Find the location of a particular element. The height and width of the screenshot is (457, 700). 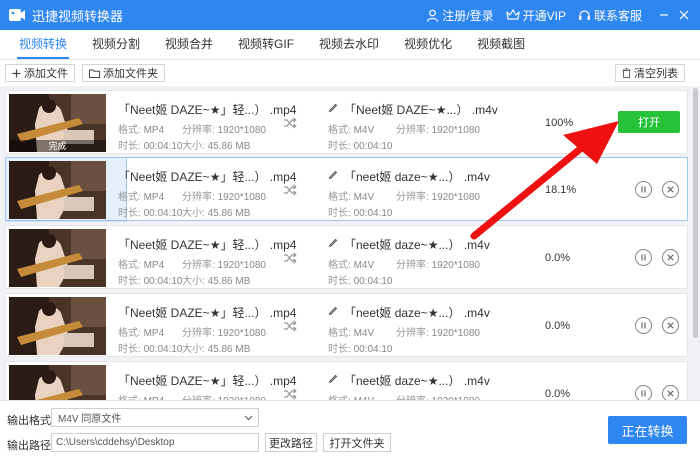

output-path-input is located at coordinates (155, 442).